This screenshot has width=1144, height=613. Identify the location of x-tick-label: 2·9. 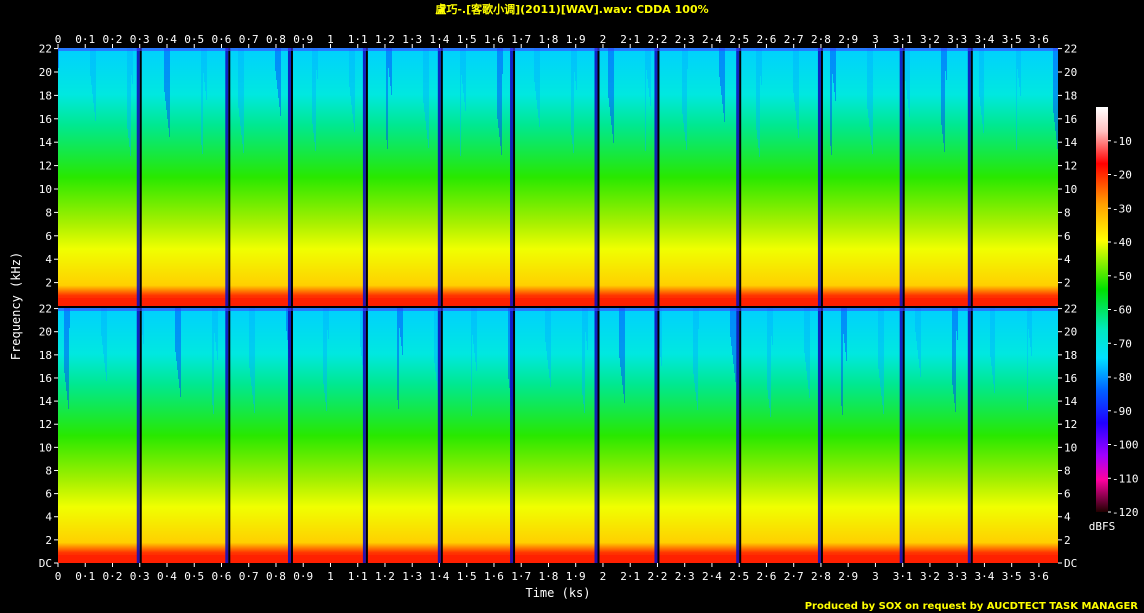
(848, 39).